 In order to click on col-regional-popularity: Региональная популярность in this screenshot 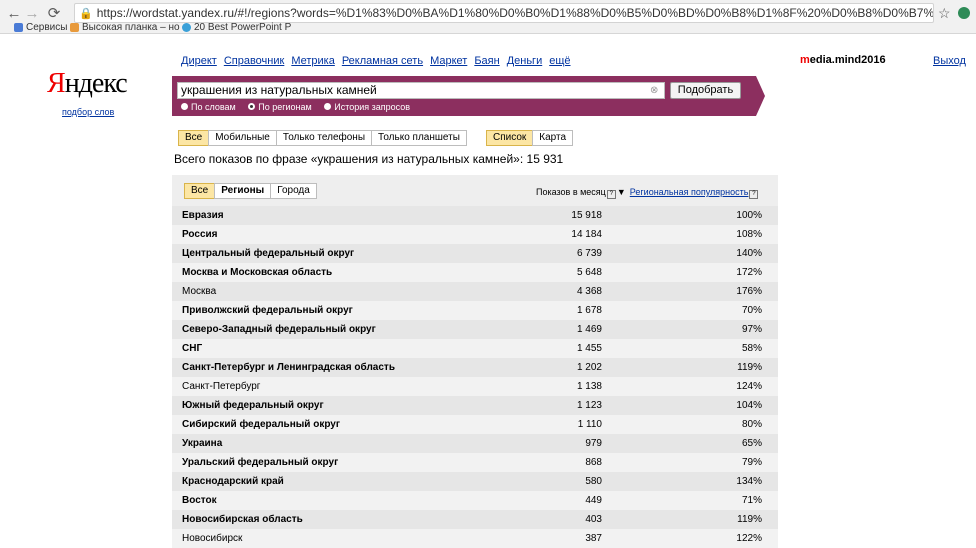, I will do `click(689, 192)`.